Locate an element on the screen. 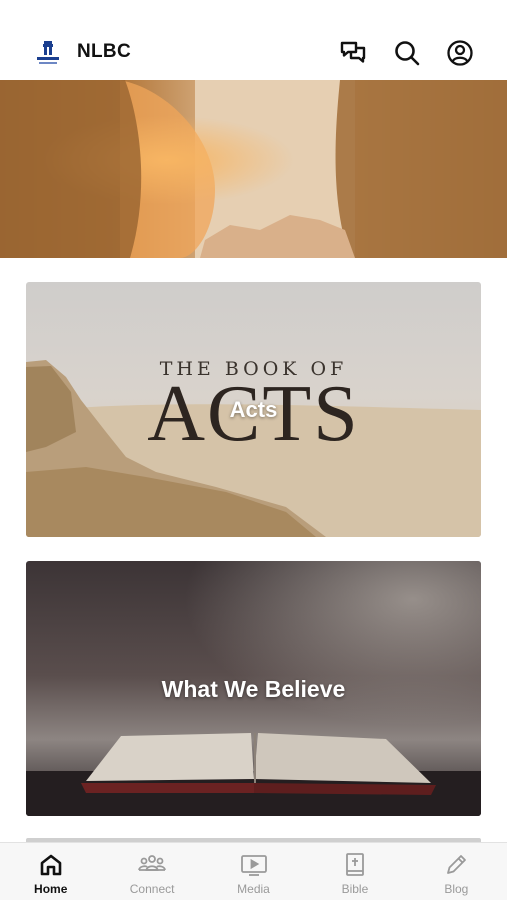 Image resolution: width=507 pixels, height=900 pixels. status-bar is located at coordinates (253, 13).